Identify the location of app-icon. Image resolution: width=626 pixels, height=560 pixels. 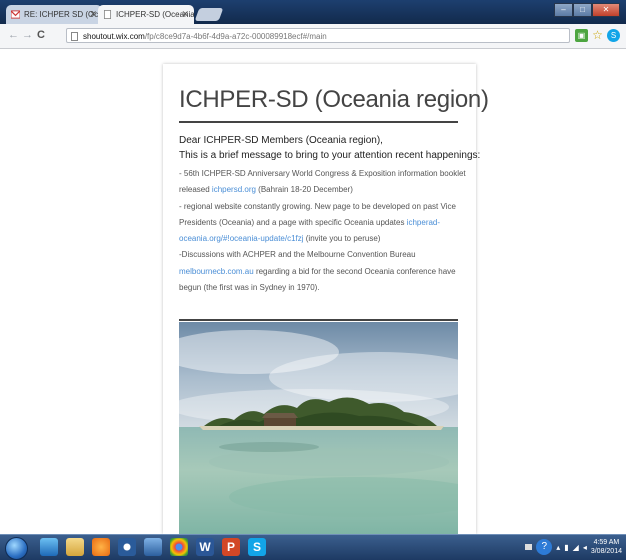
(127, 547).